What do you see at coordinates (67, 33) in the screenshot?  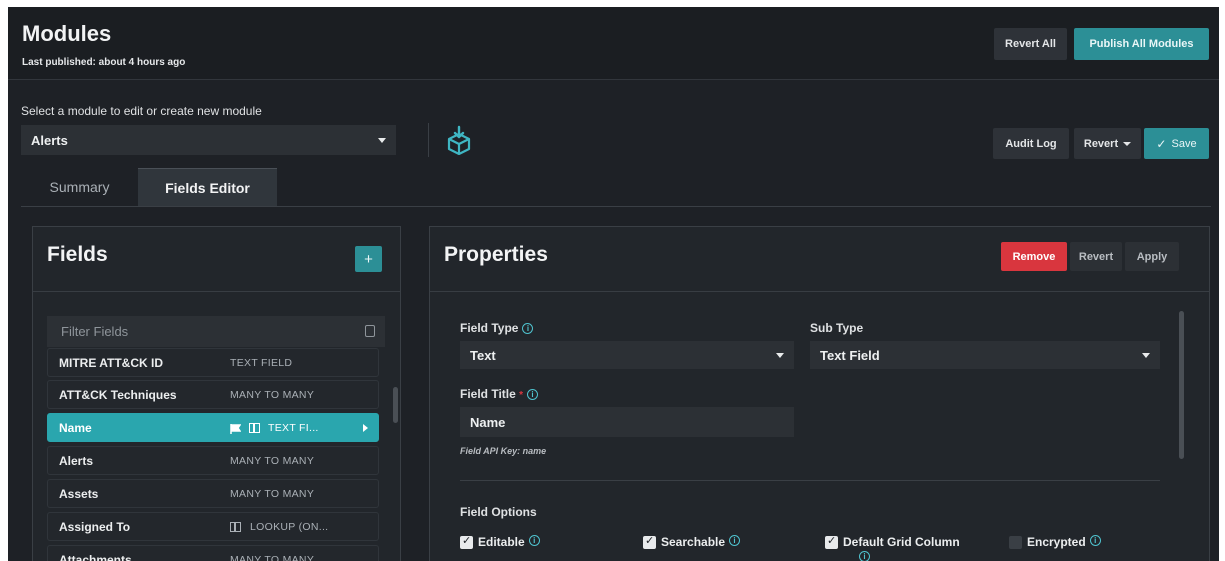 I see `page-title: Modules` at bounding box center [67, 33].